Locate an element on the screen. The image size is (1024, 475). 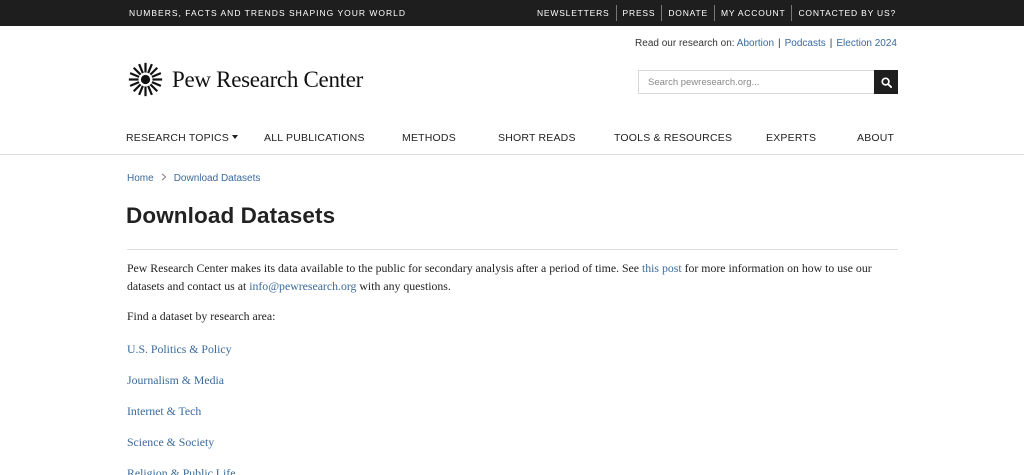
area-politics-policy-link: U.S. Politics & Policy is located at coordinates (179, 349).